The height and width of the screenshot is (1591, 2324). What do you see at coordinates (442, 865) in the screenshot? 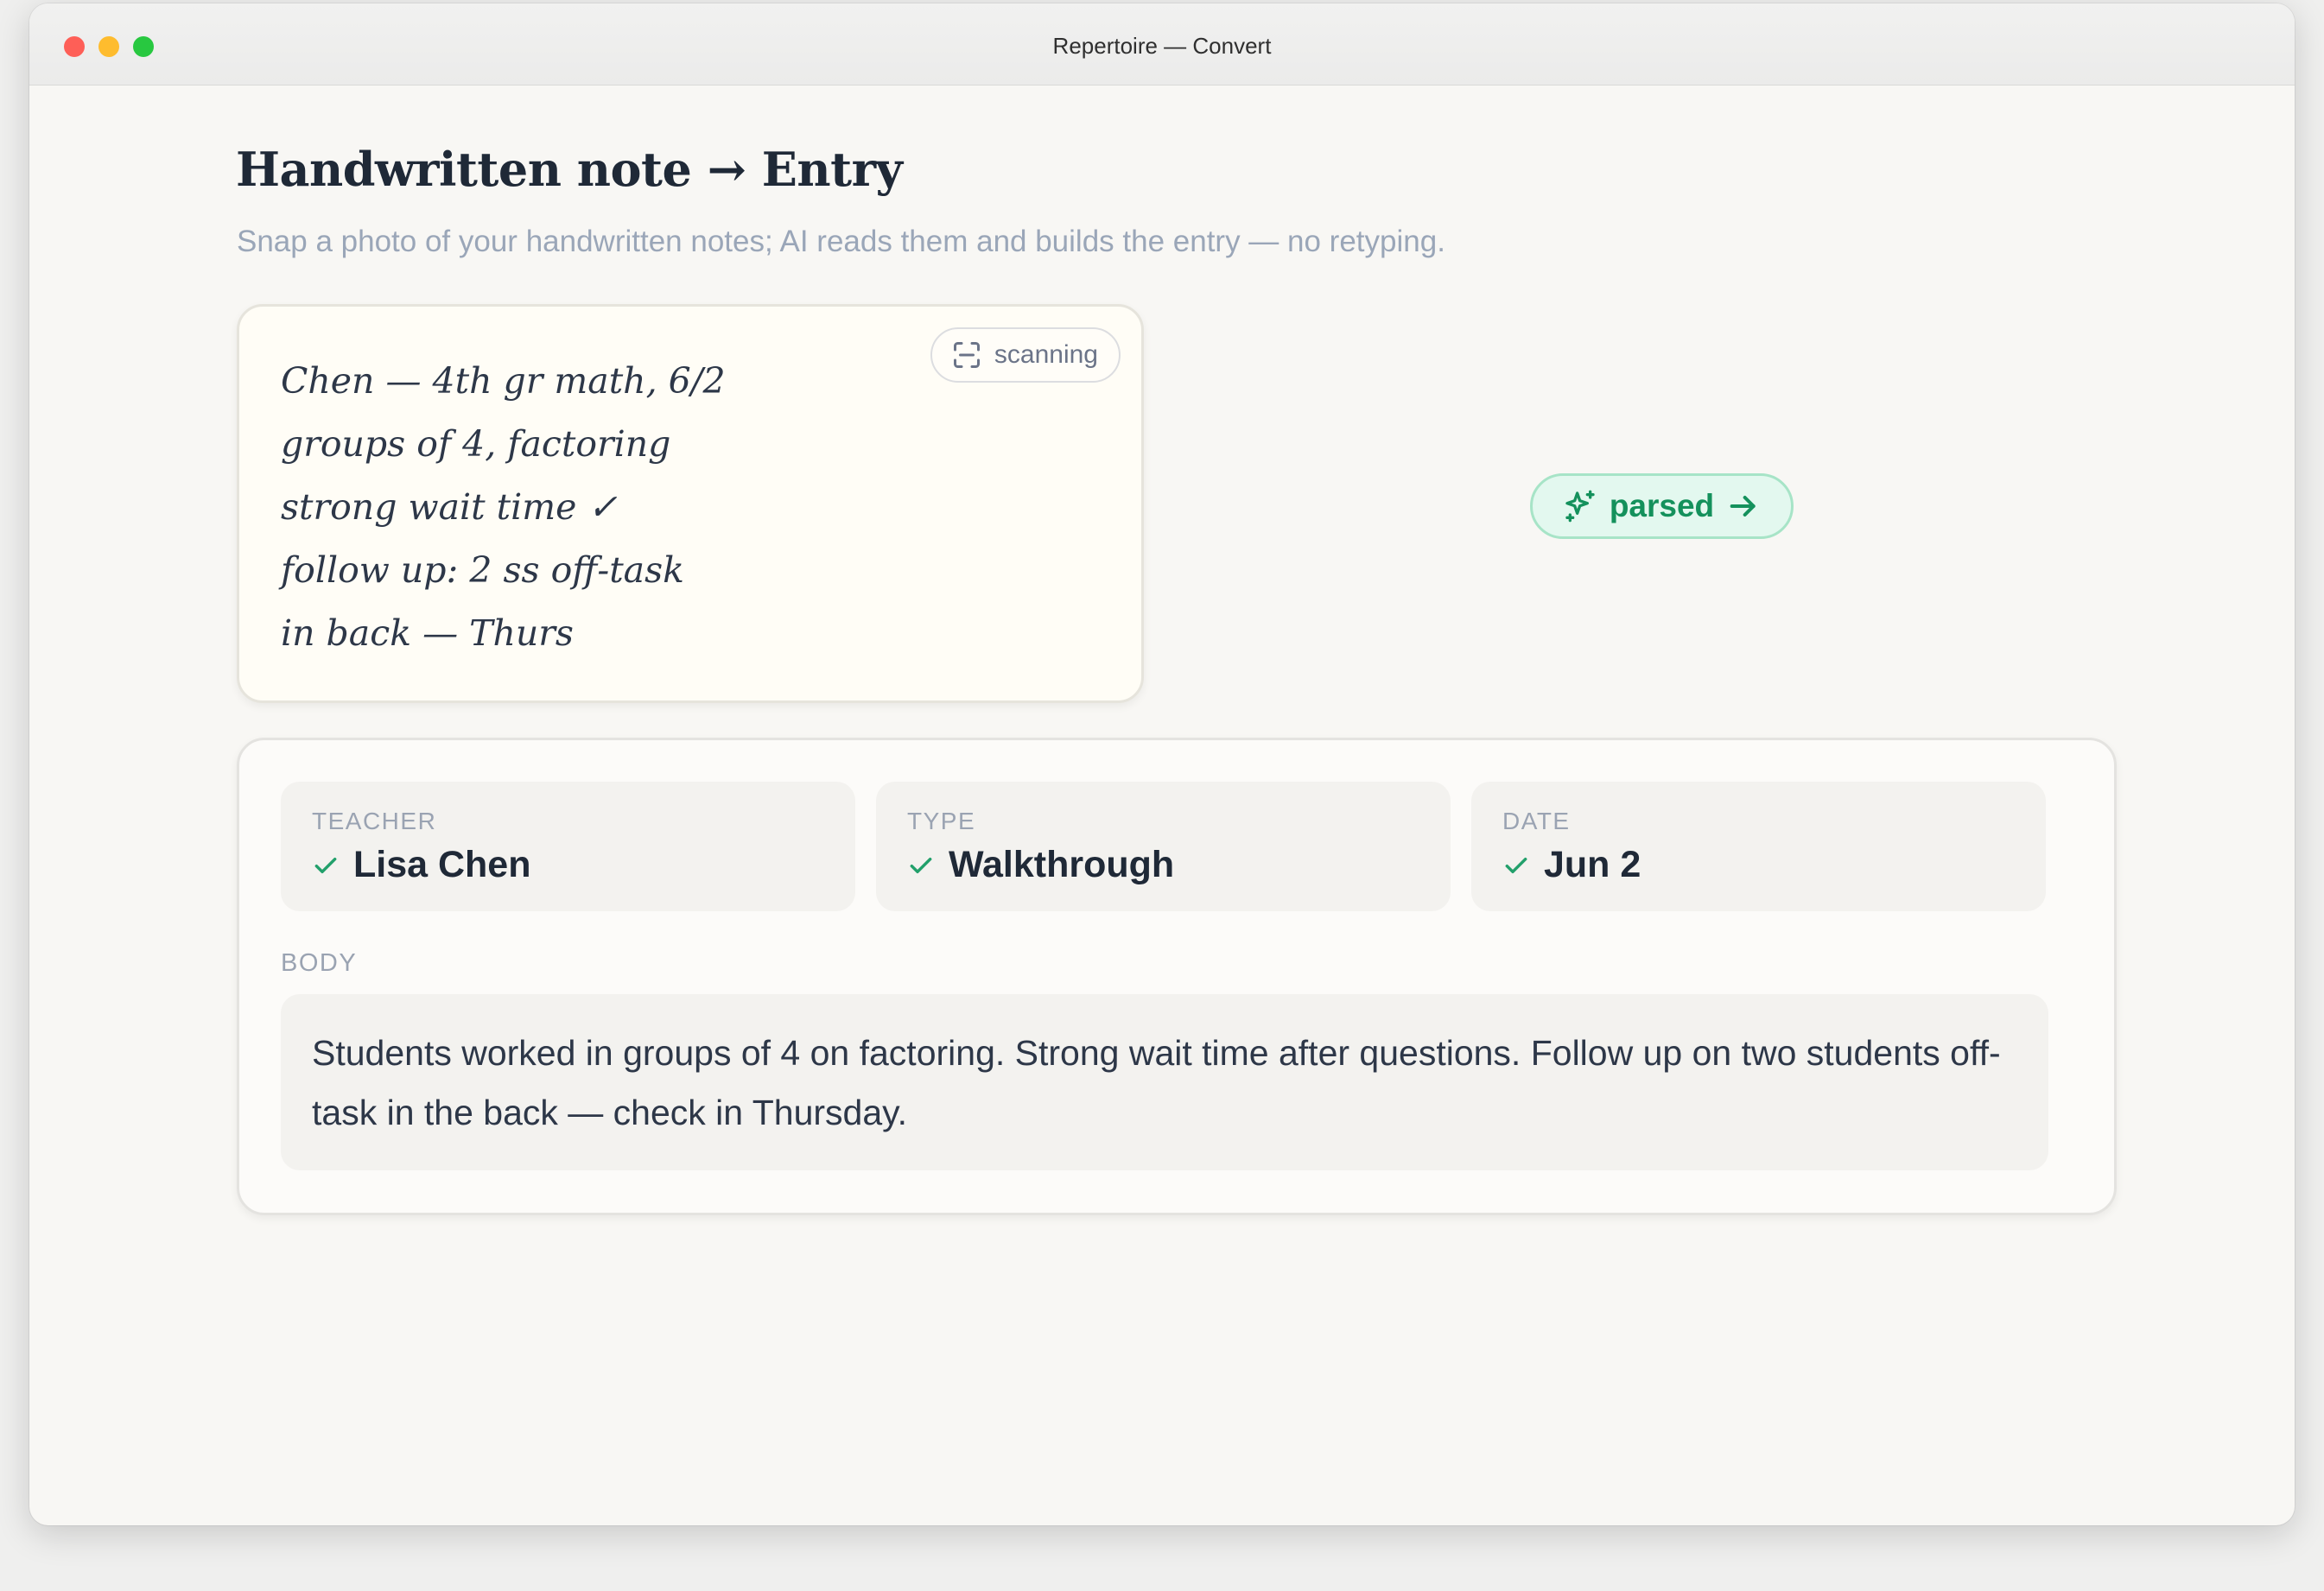
I see `teacher-value: Lisa Chen` at bounding box center [442, 865].